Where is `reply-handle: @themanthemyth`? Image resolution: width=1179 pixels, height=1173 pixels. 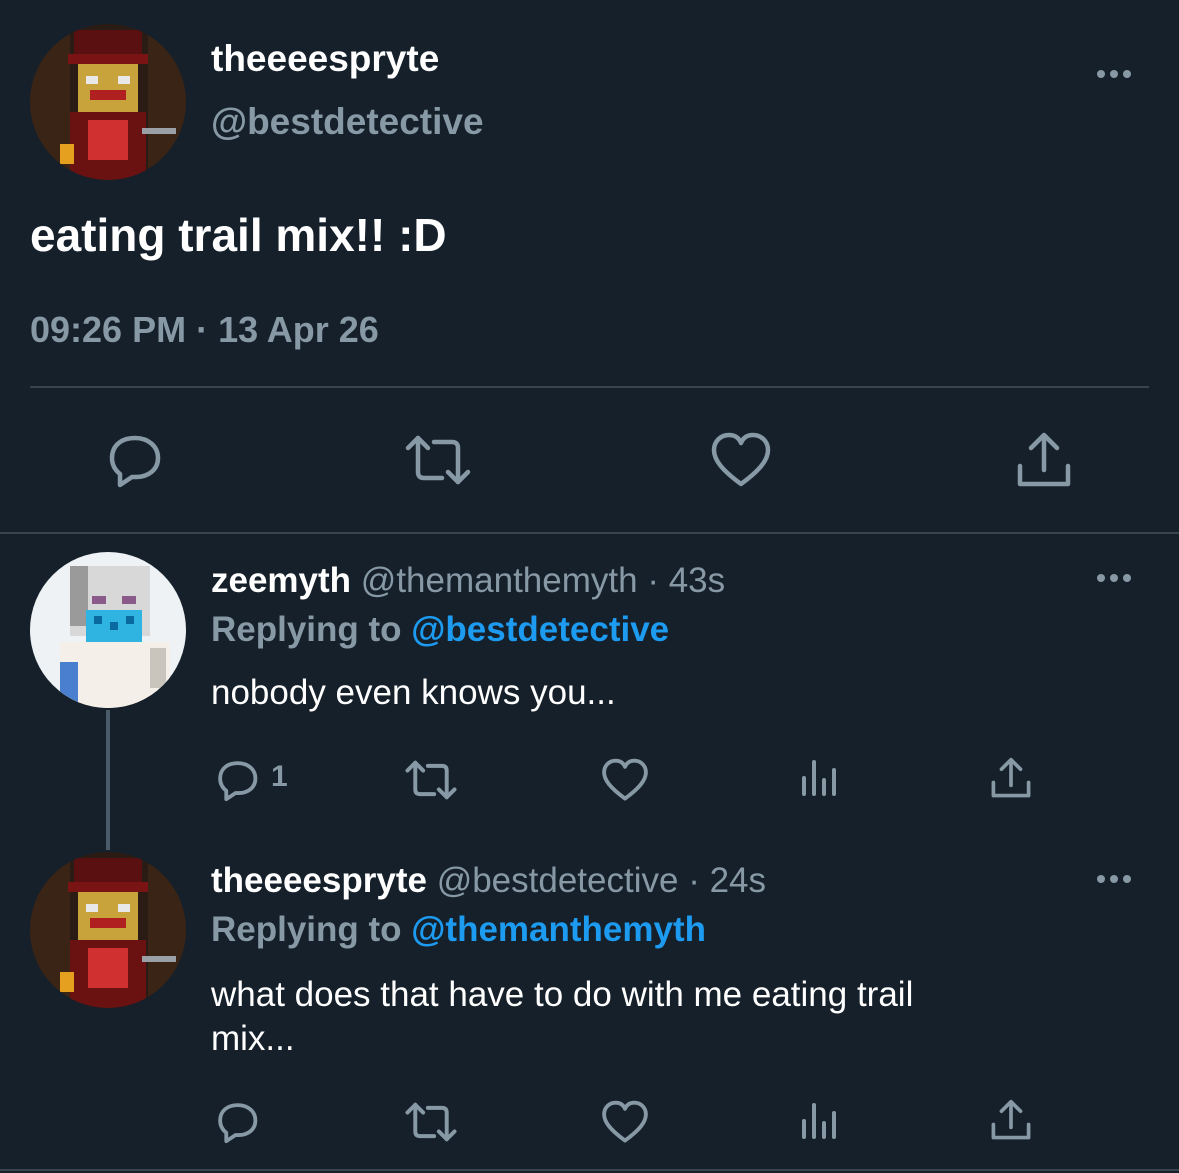
reply-handle: @themanthemyth is located at coordinates (499, 580).